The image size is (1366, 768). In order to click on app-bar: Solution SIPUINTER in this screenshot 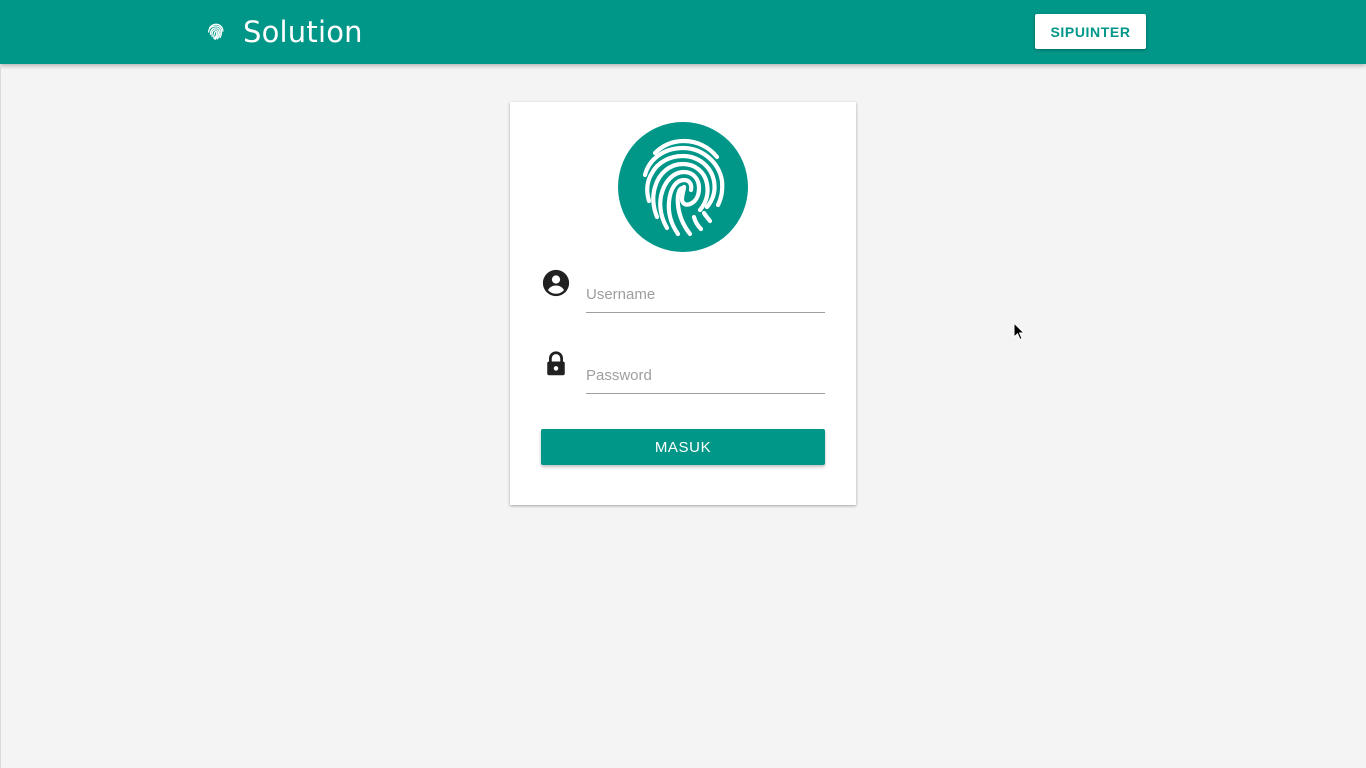, I will do `click(683, 32)`.